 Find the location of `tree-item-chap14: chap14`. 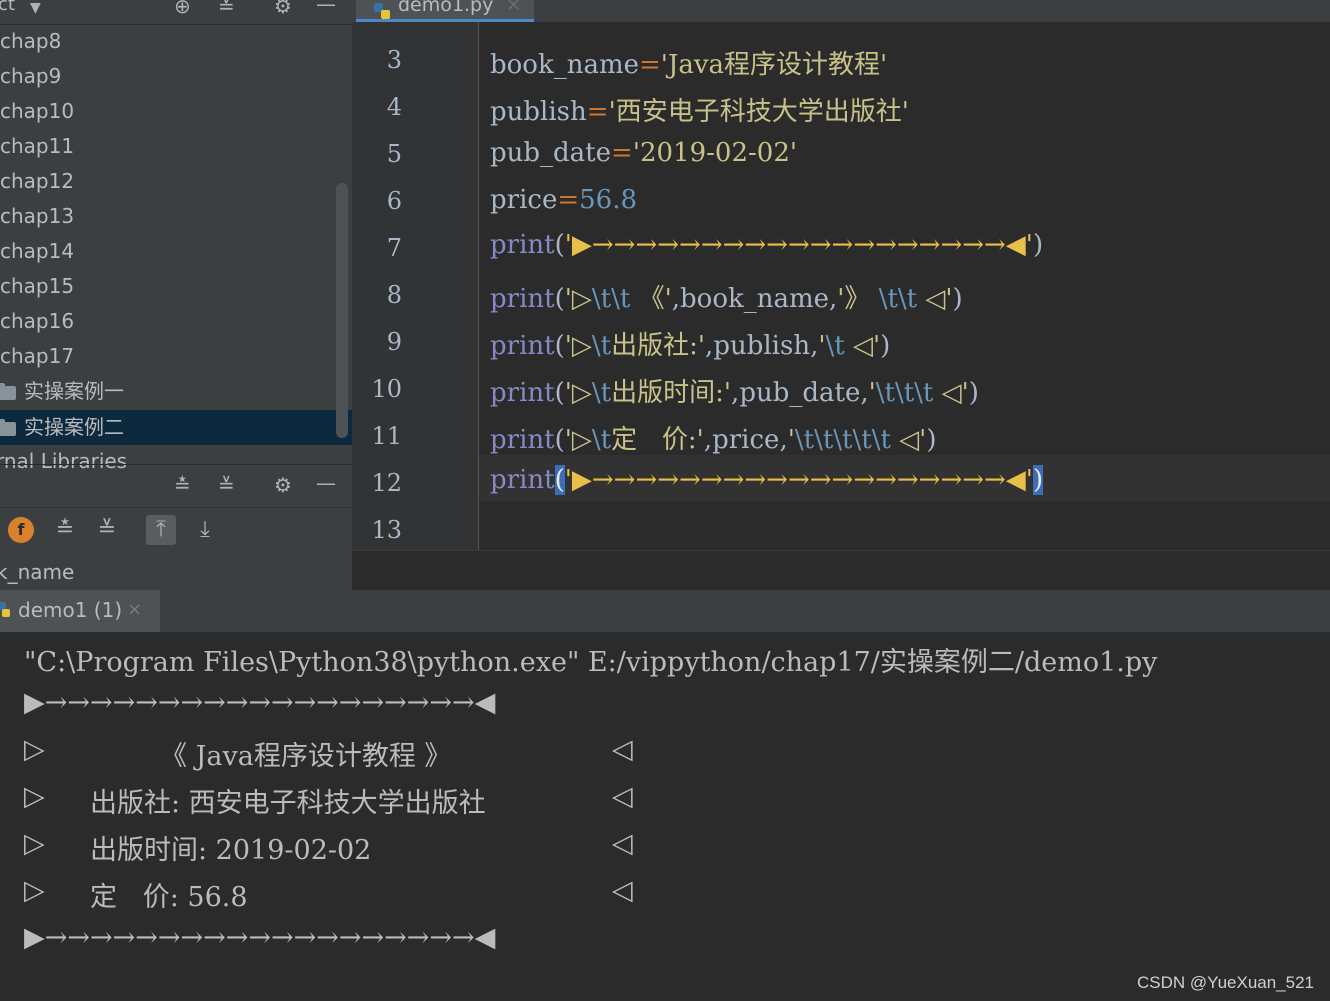

tree-item-chap14: chap14 is located at coordinates (168, 251).